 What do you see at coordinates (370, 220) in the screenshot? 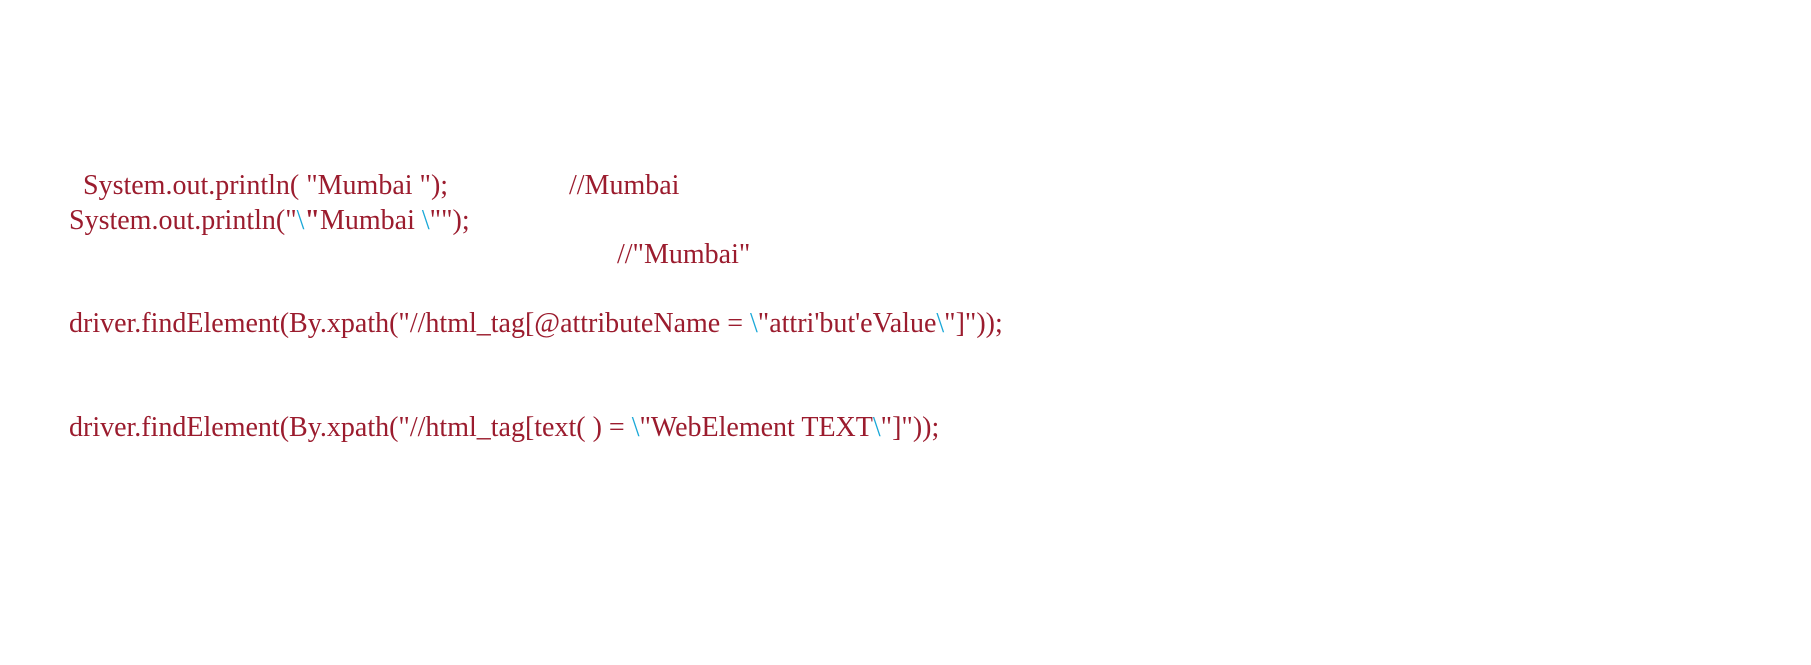
I see `code-text: Mumbai` at bounding box center [370, 220].